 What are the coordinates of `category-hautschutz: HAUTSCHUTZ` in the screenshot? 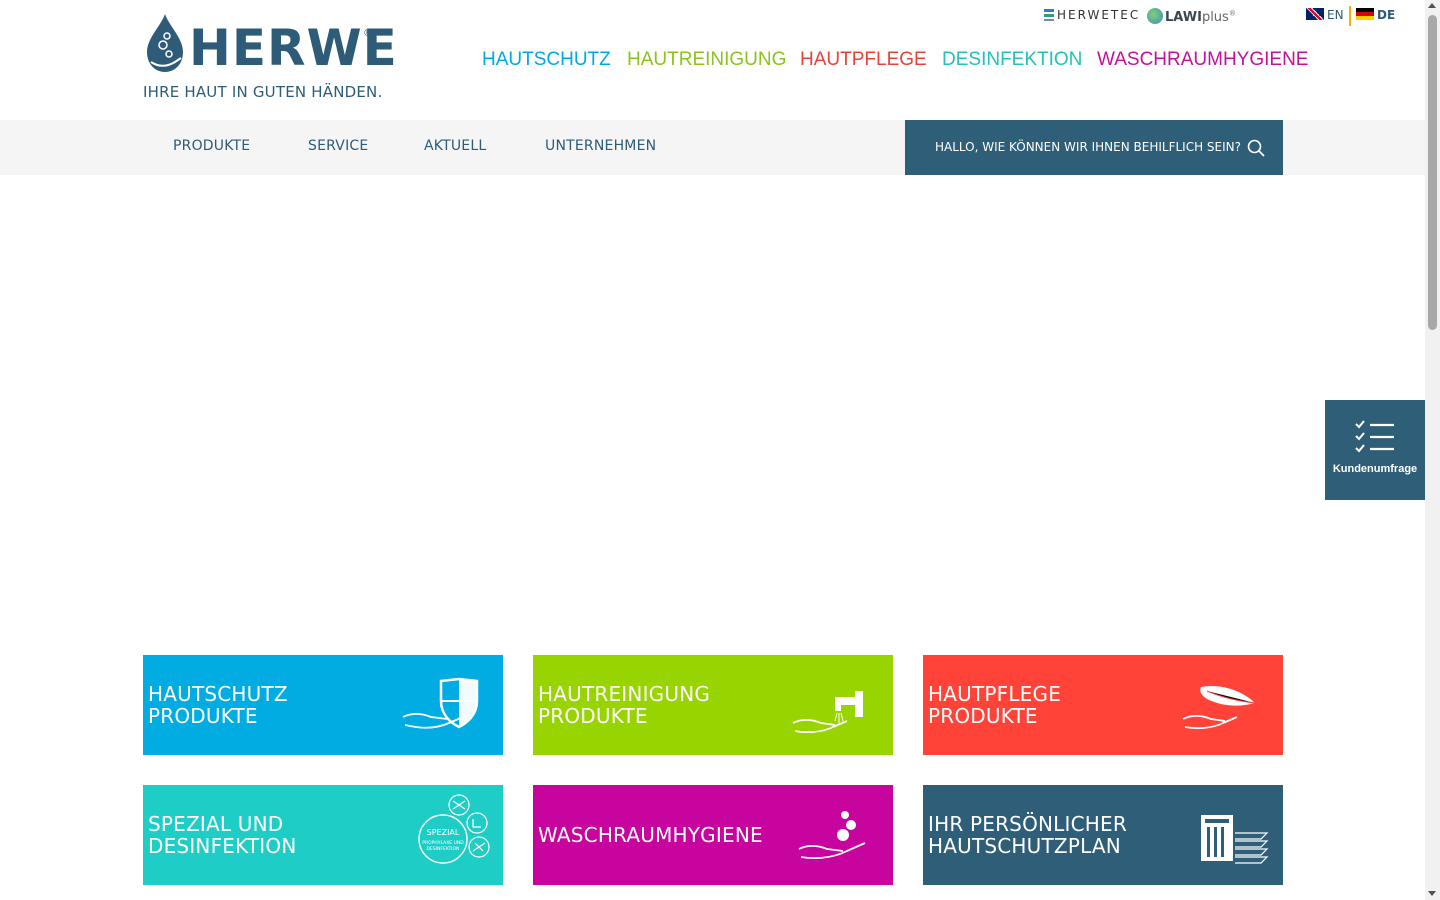 It's located at (546, 60).